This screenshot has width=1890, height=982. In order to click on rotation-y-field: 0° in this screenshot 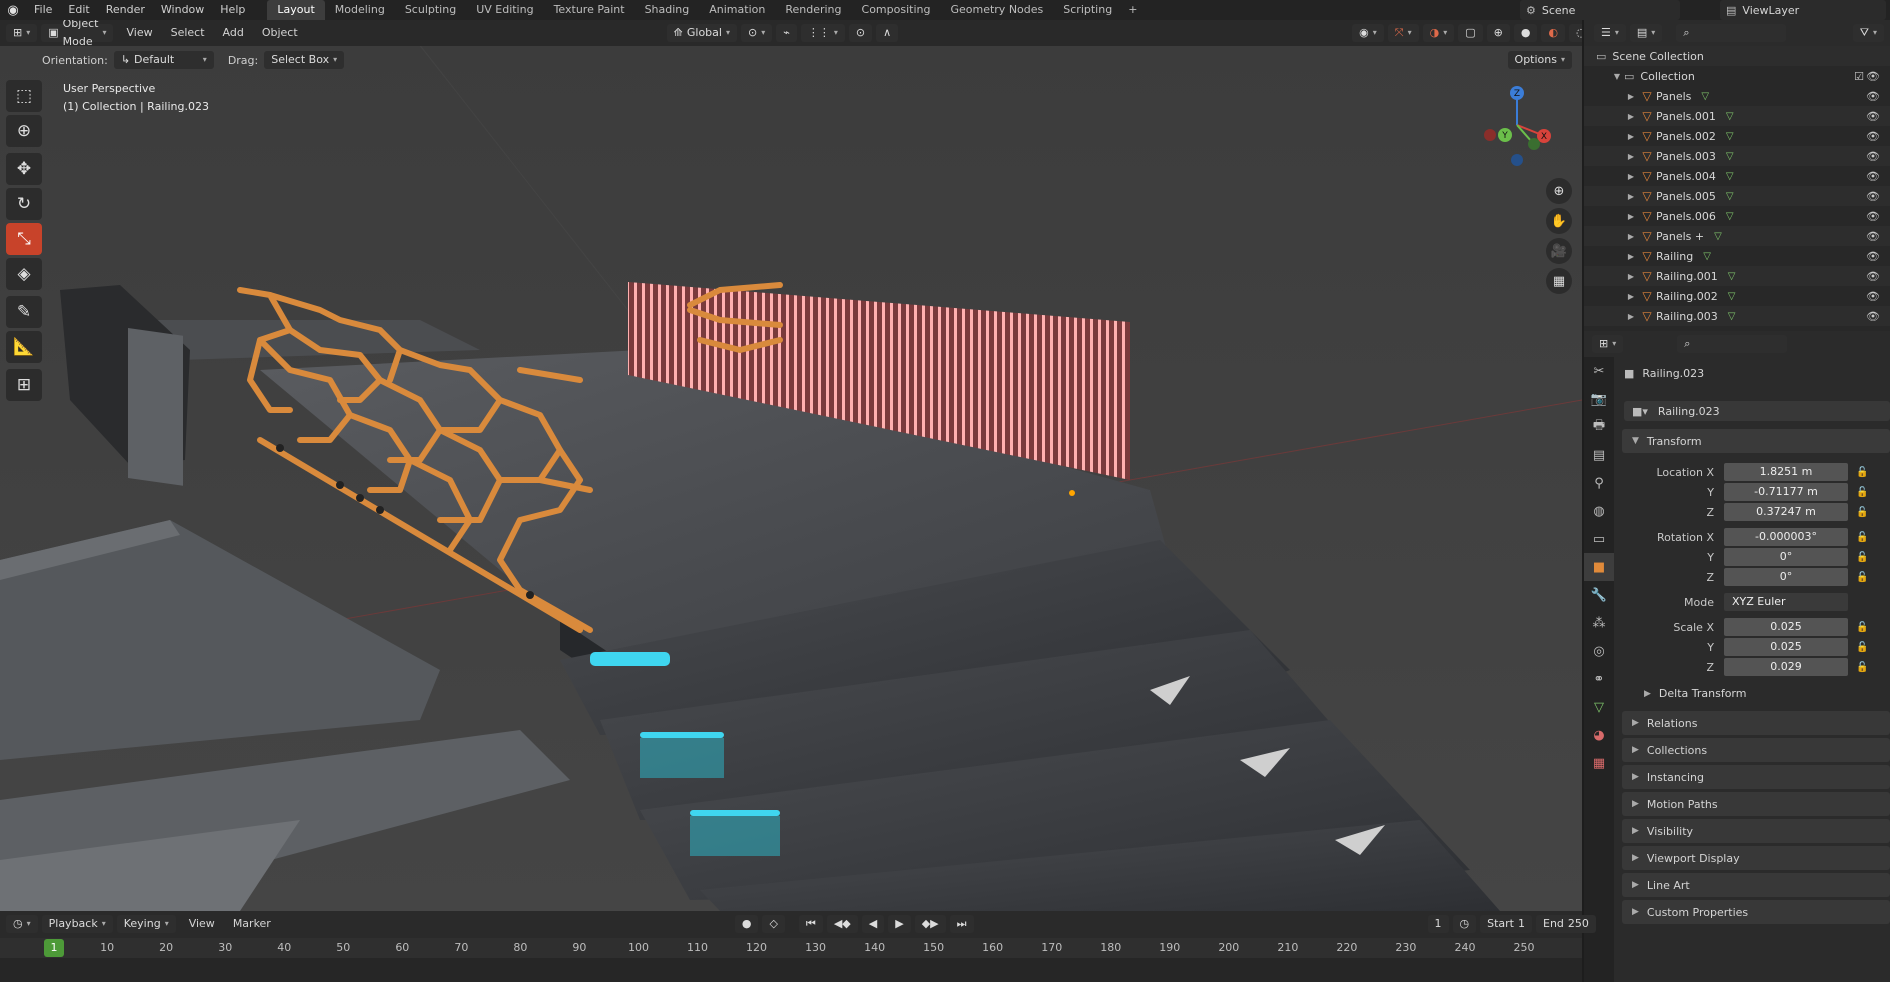, I will do `click(1786, 557)`.